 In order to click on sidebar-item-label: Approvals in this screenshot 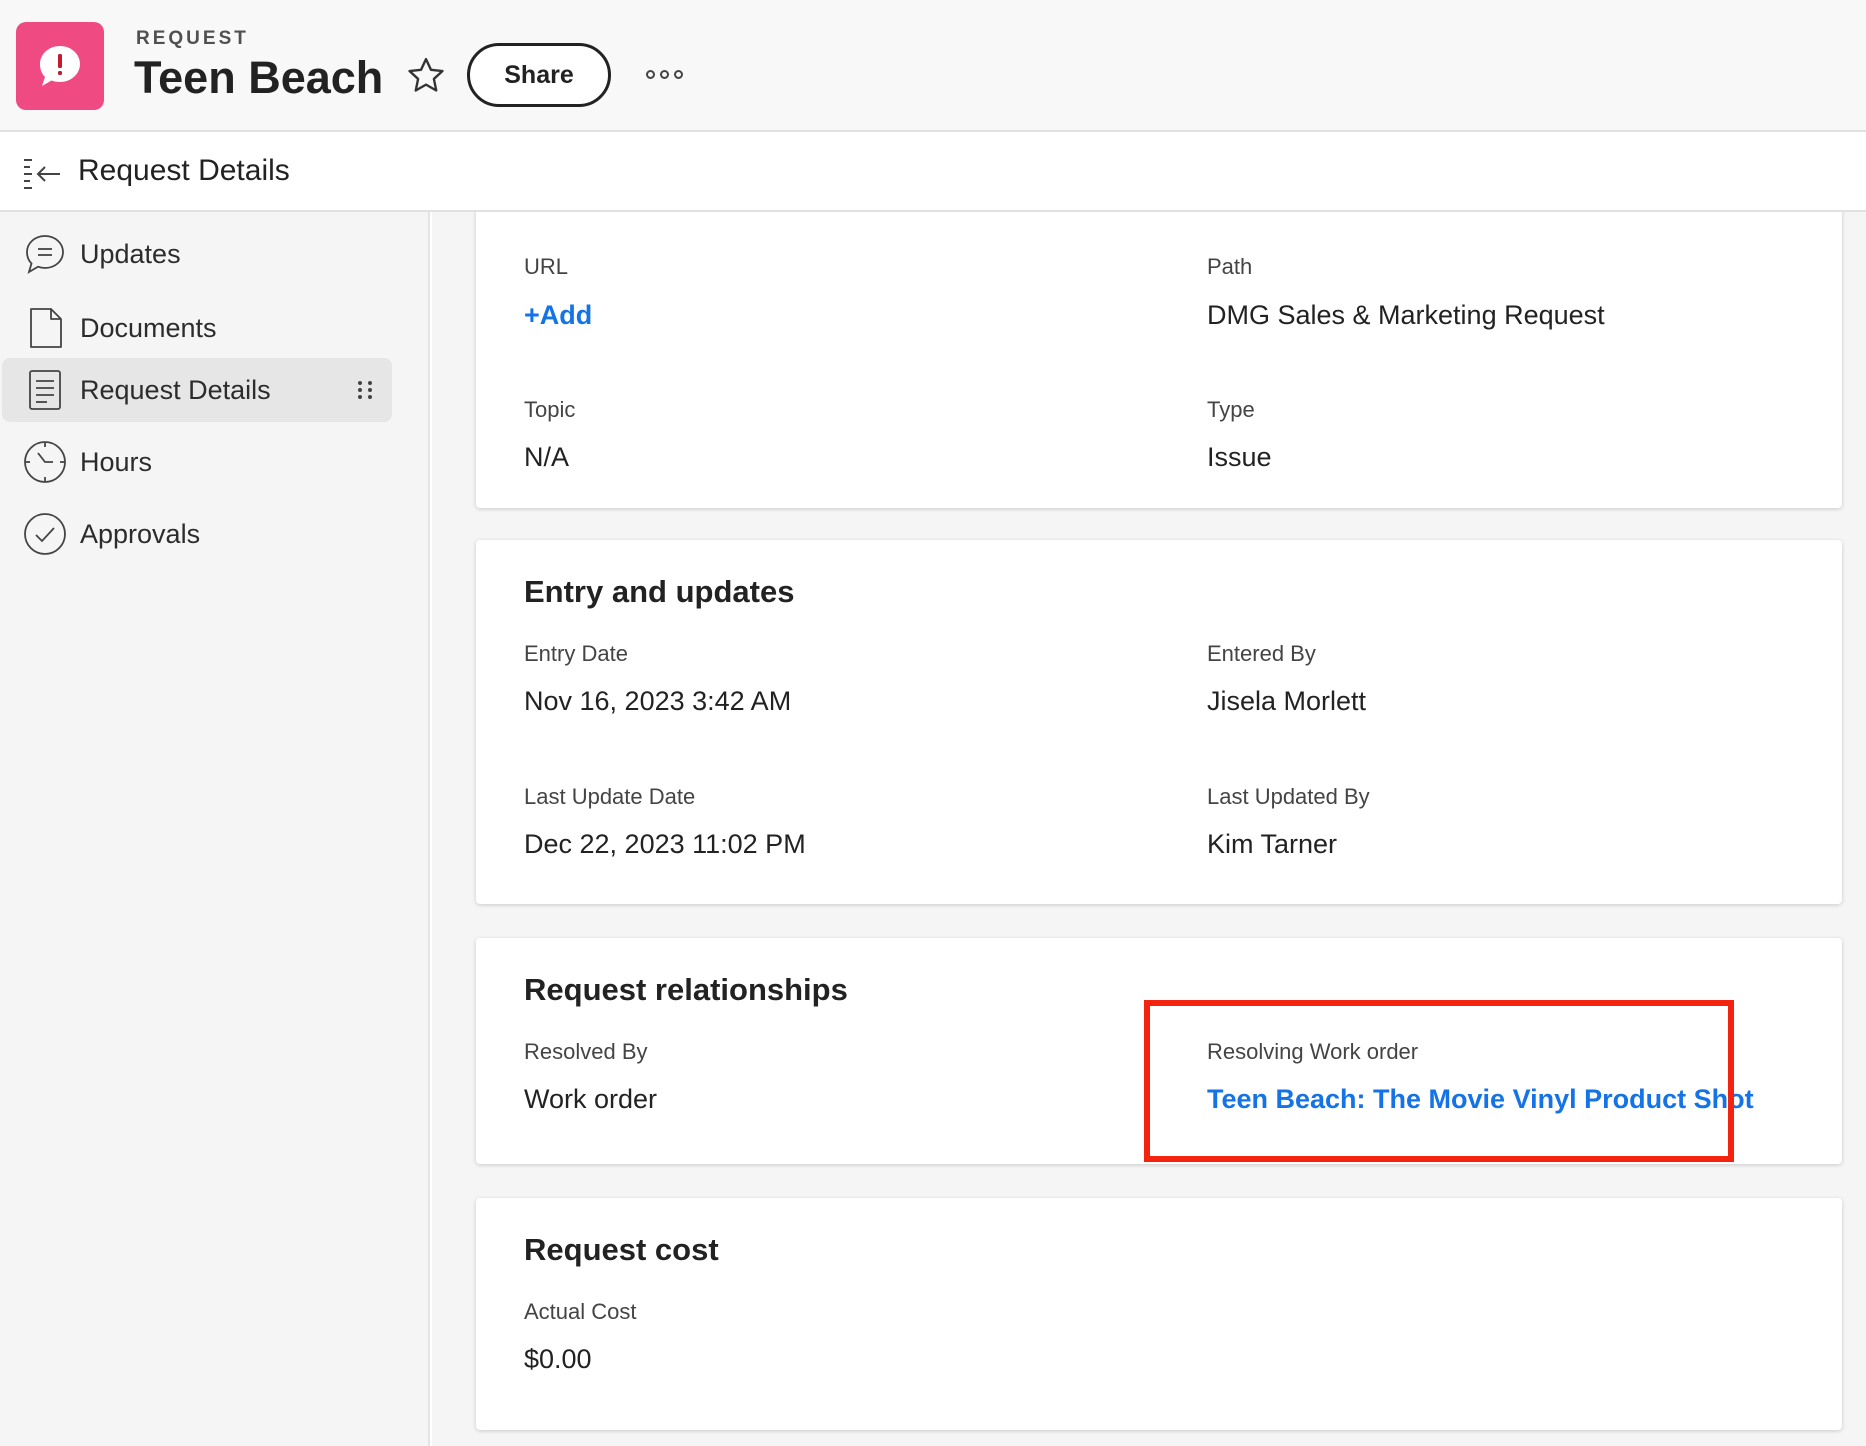, I will do `click(140, 533)`.